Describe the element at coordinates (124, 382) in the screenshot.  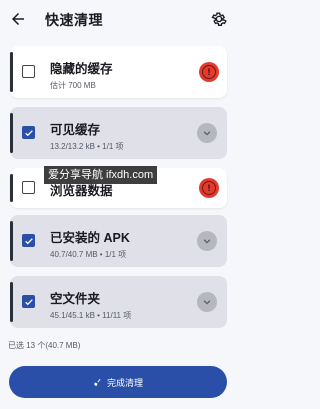
I see `finish-clean-label: 完成清理` at that location.